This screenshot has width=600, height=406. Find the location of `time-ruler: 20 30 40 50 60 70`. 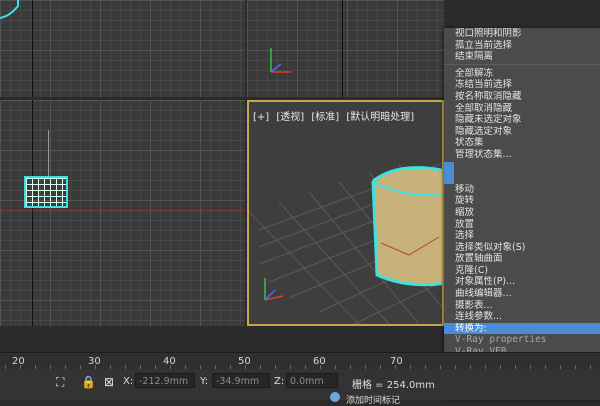

time-ruler: 20 30 40 50 60 70 is located at coordinates (300, 360).